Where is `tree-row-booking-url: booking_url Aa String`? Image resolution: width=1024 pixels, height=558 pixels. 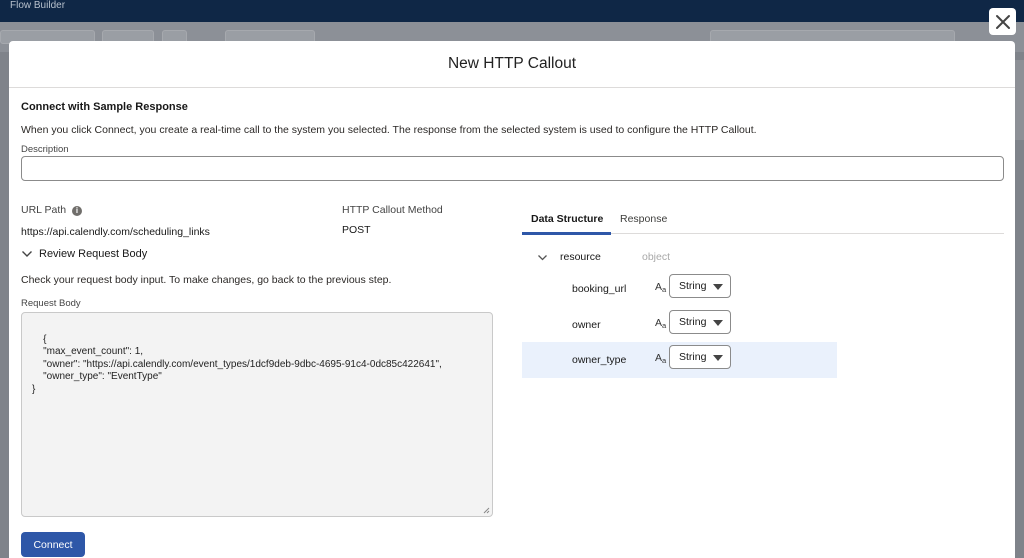 tree-row-booking-url: booking_url Aa String is located at coordinates (679, 289).